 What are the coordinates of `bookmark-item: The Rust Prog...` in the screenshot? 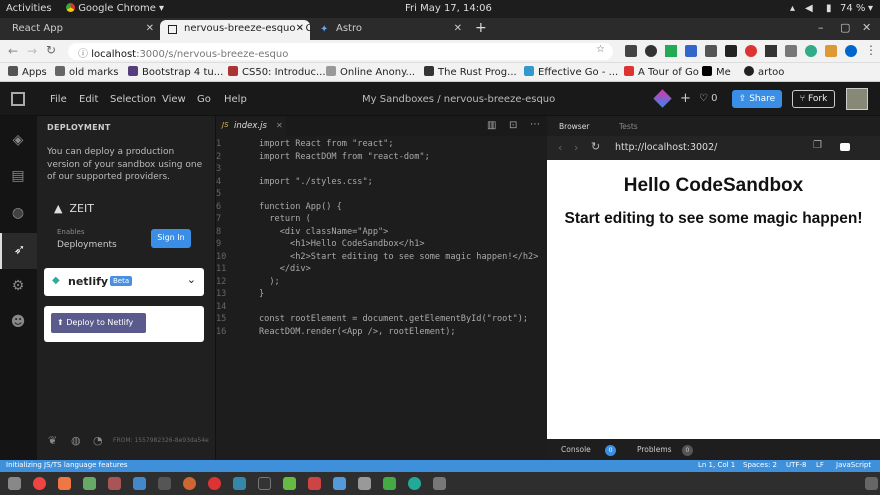 It's located at (470, 72).